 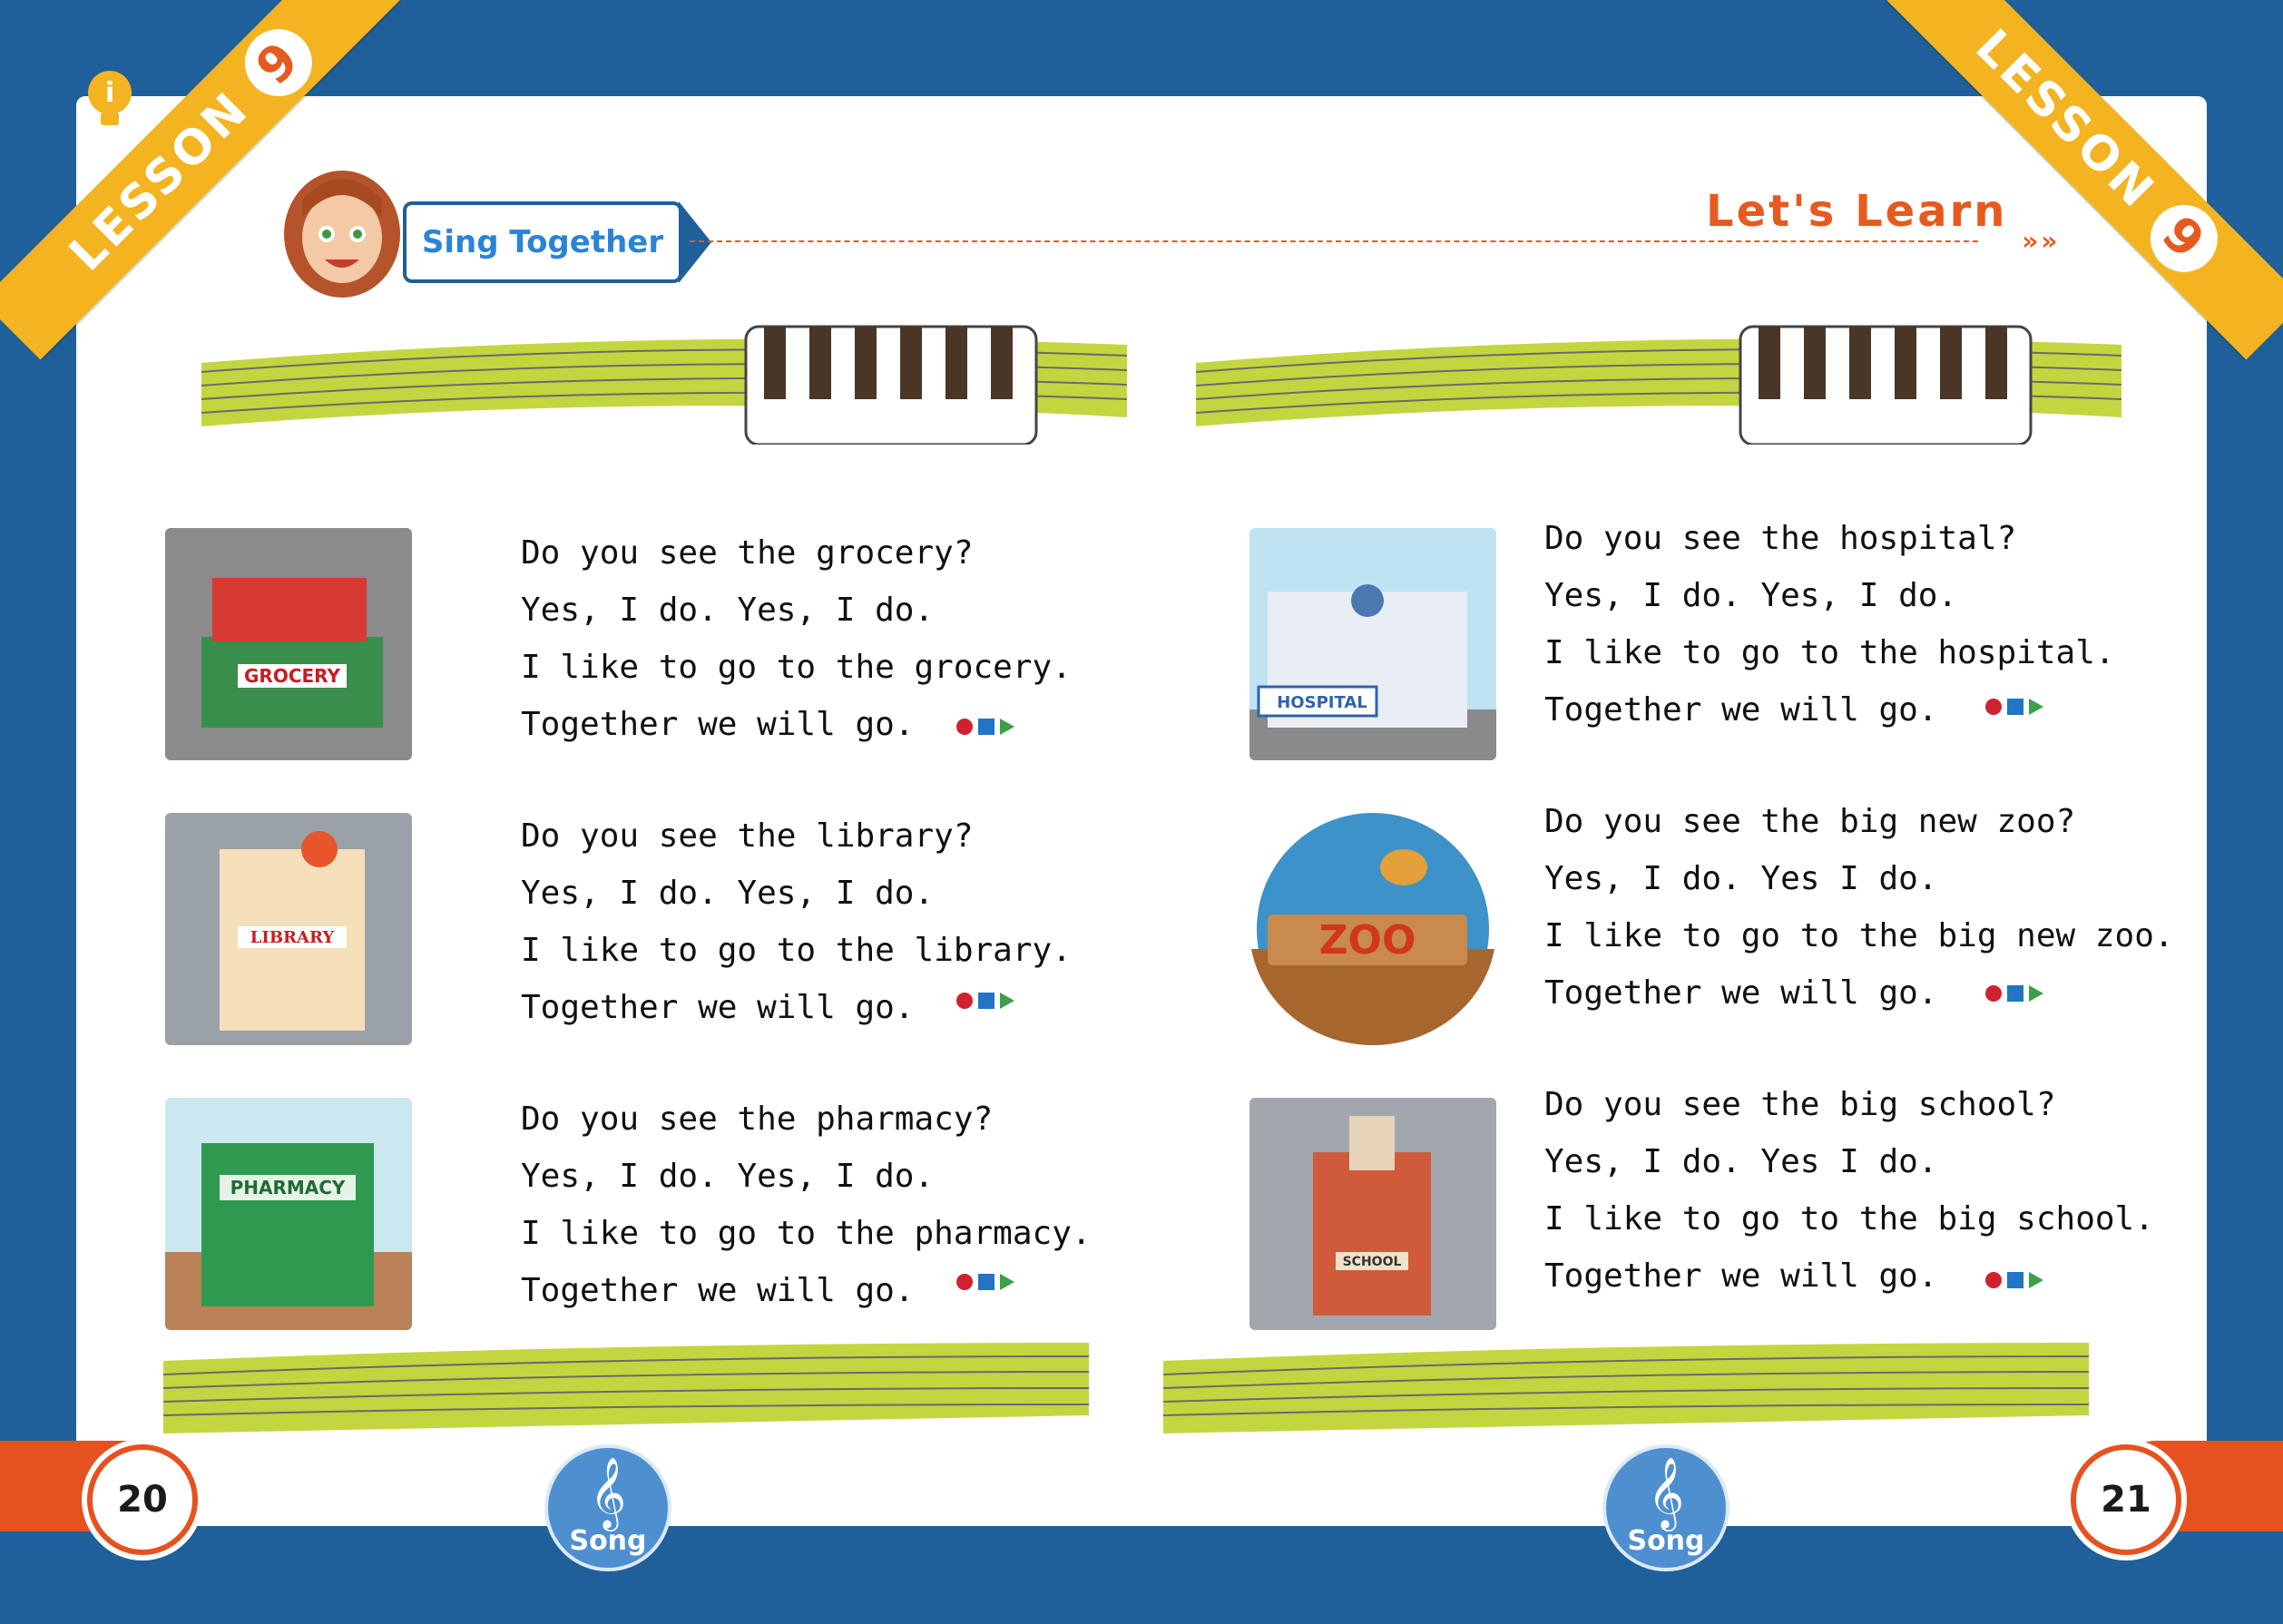 What do you see at coordinates (757, 1119) in the screenshot?
I see `lyric-line: Do you see the pharmacy?` at bounding box center [757, 1119].